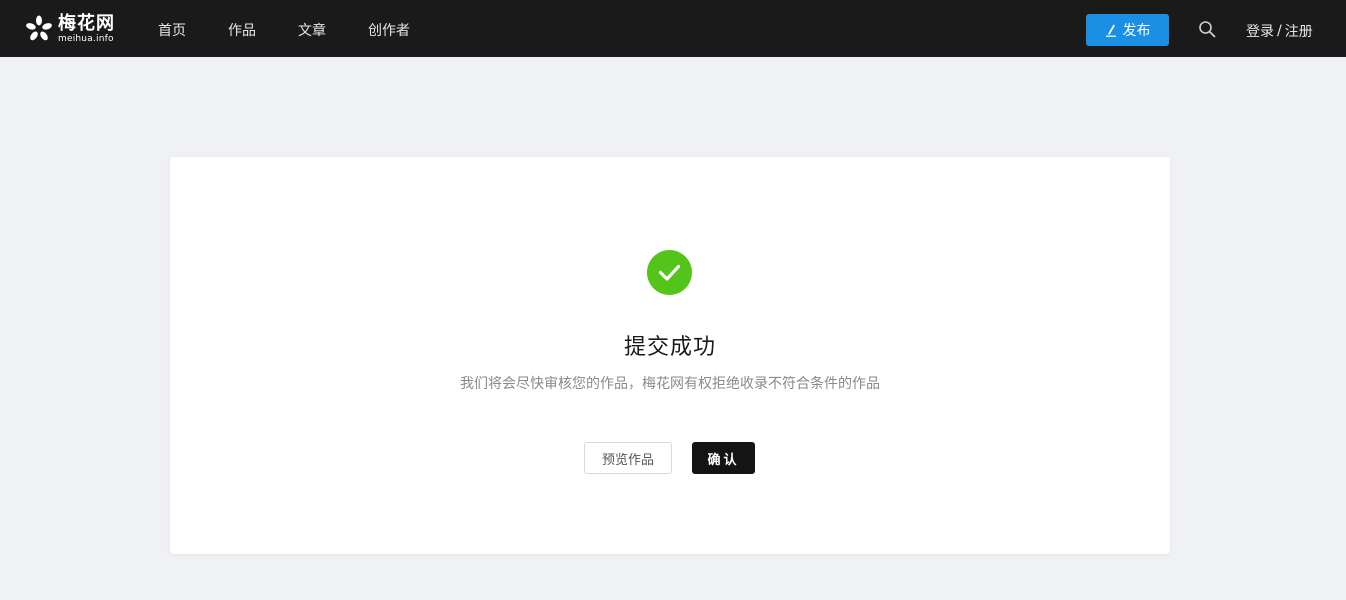 The image size is (1346, 600). What do you see at coordinates (1260, 31) in the screenshot?
I see `login-link: 登录` at bounding box center [1260, 31].